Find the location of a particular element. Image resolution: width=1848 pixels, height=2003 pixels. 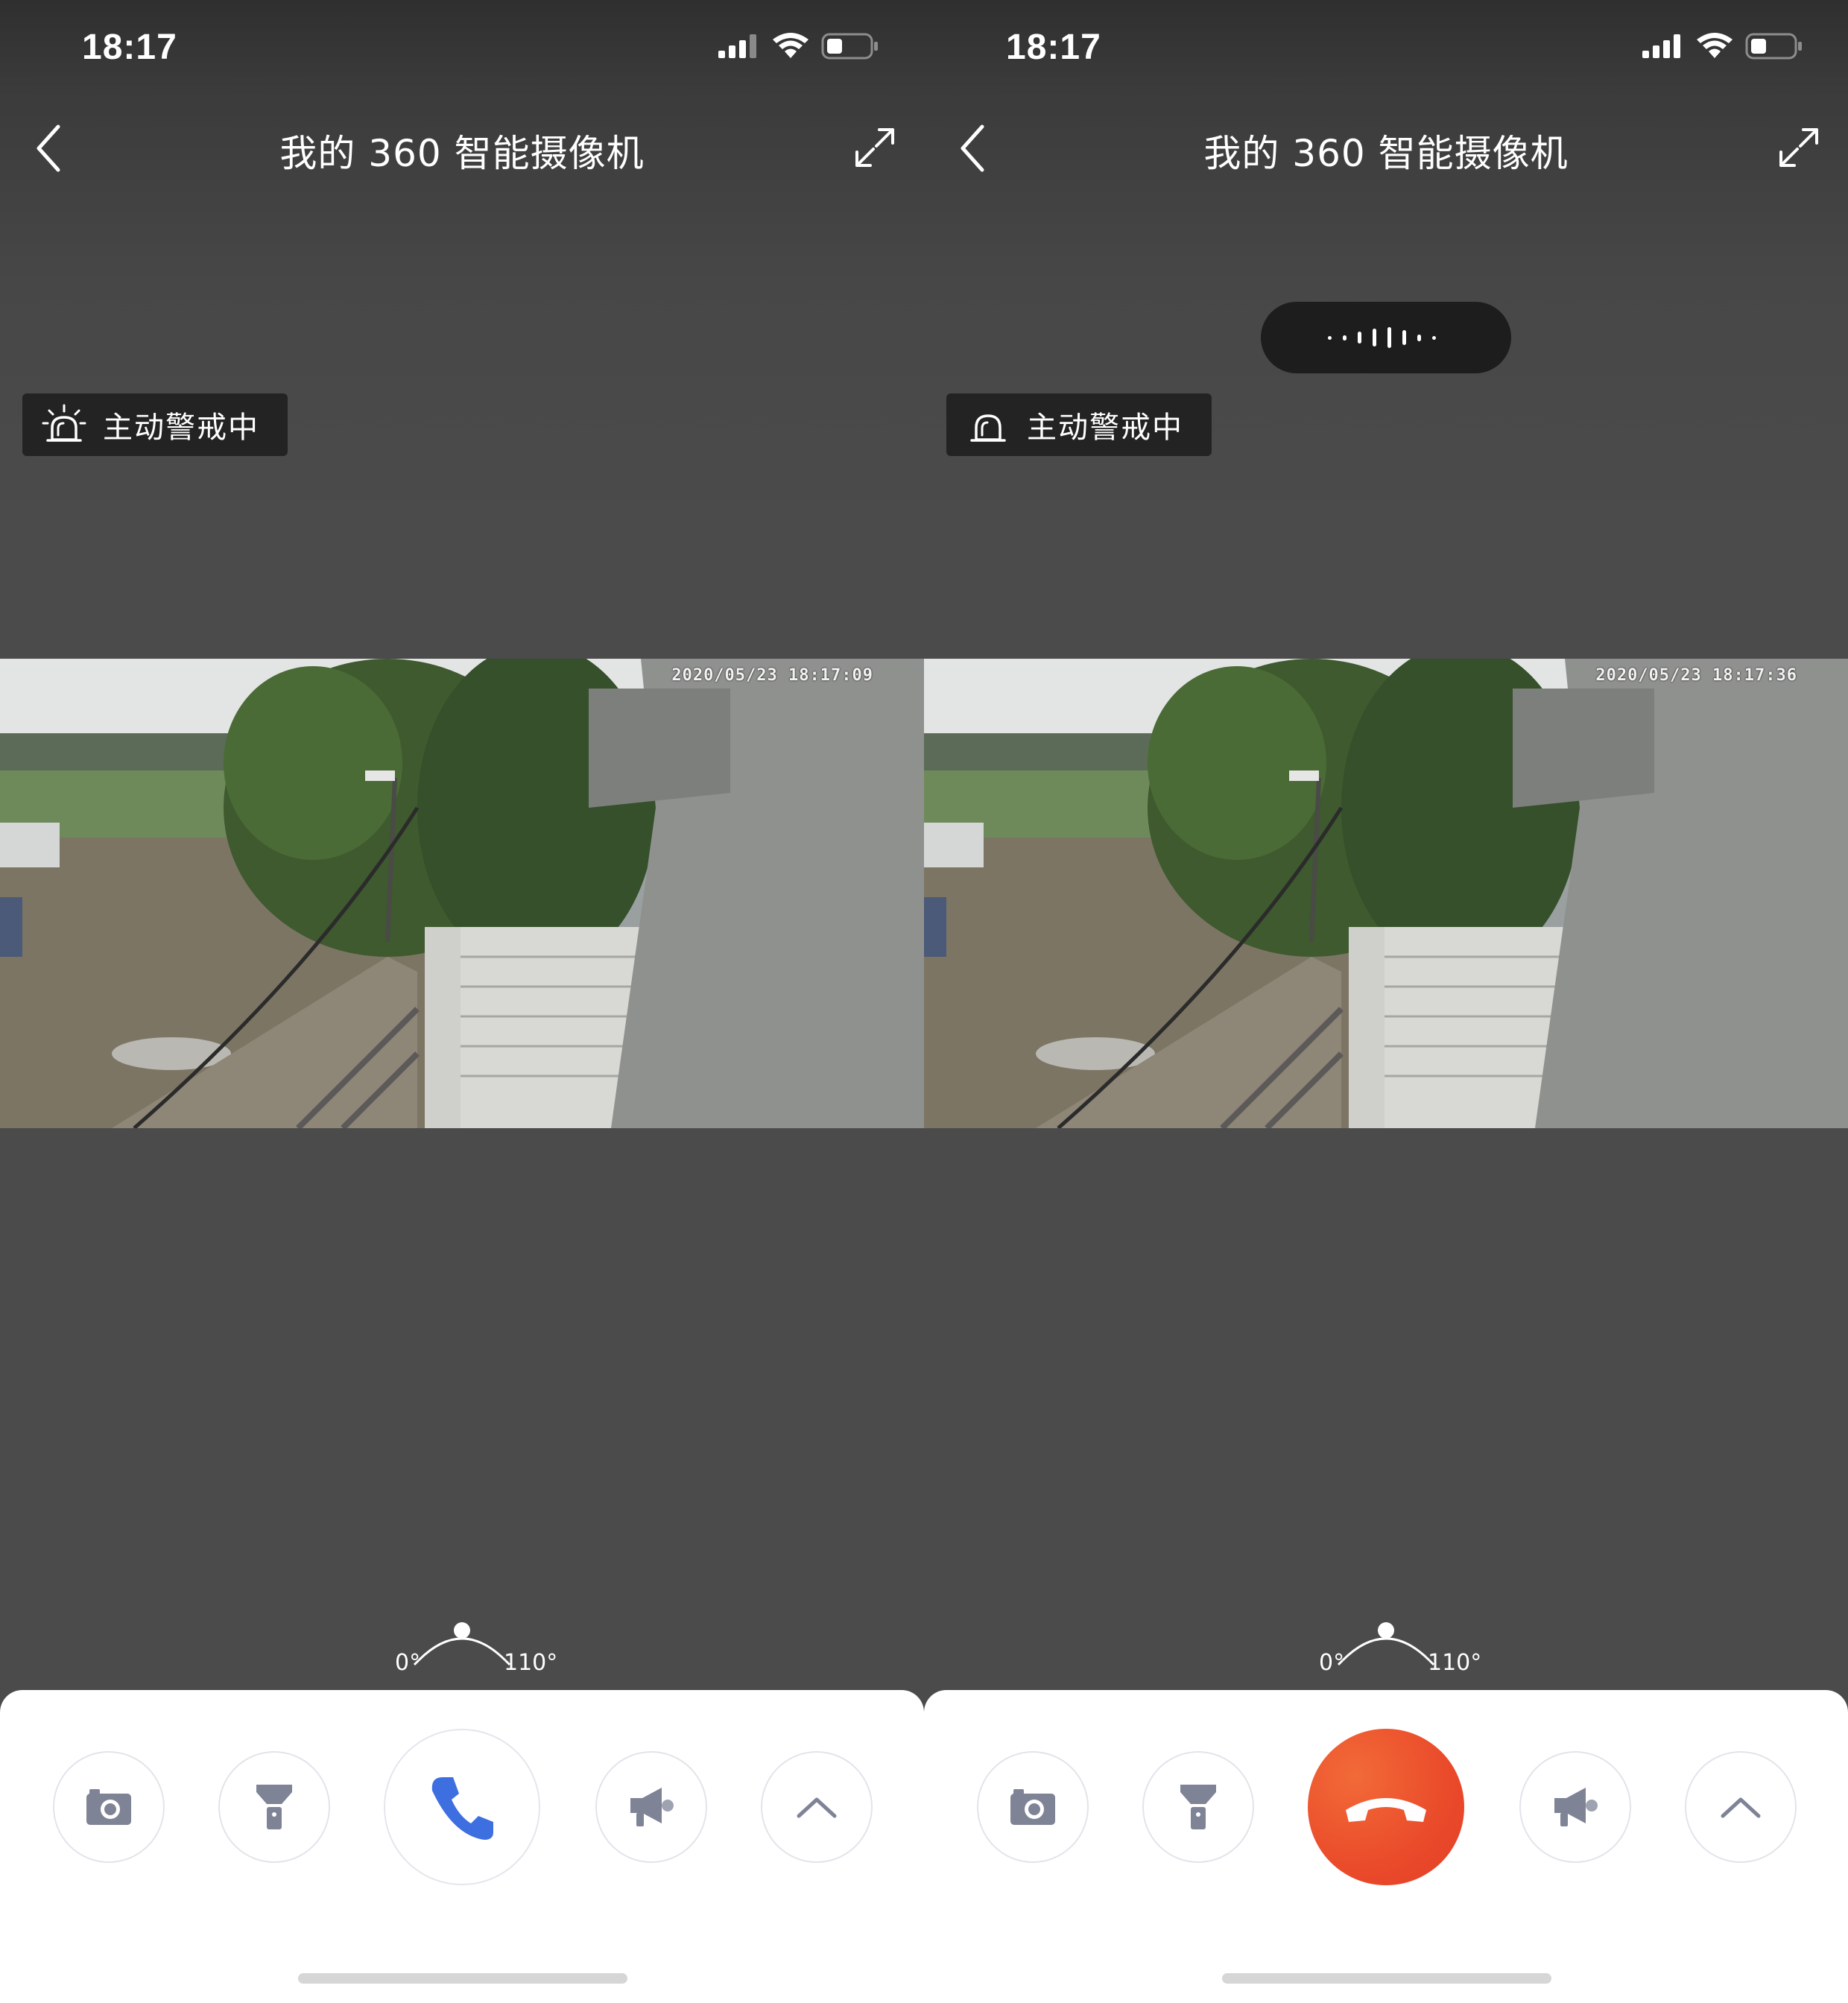

phone-icon is located at coordinates (462, 1809).